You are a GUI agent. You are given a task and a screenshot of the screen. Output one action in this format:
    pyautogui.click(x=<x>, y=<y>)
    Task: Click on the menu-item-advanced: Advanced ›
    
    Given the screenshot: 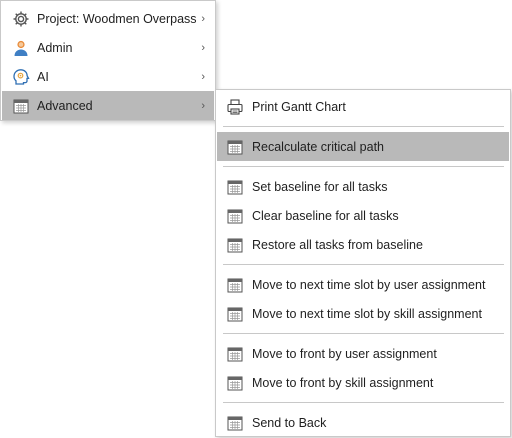 What is the action you would take?
    pyautogui.click(x=108, y=105)
    